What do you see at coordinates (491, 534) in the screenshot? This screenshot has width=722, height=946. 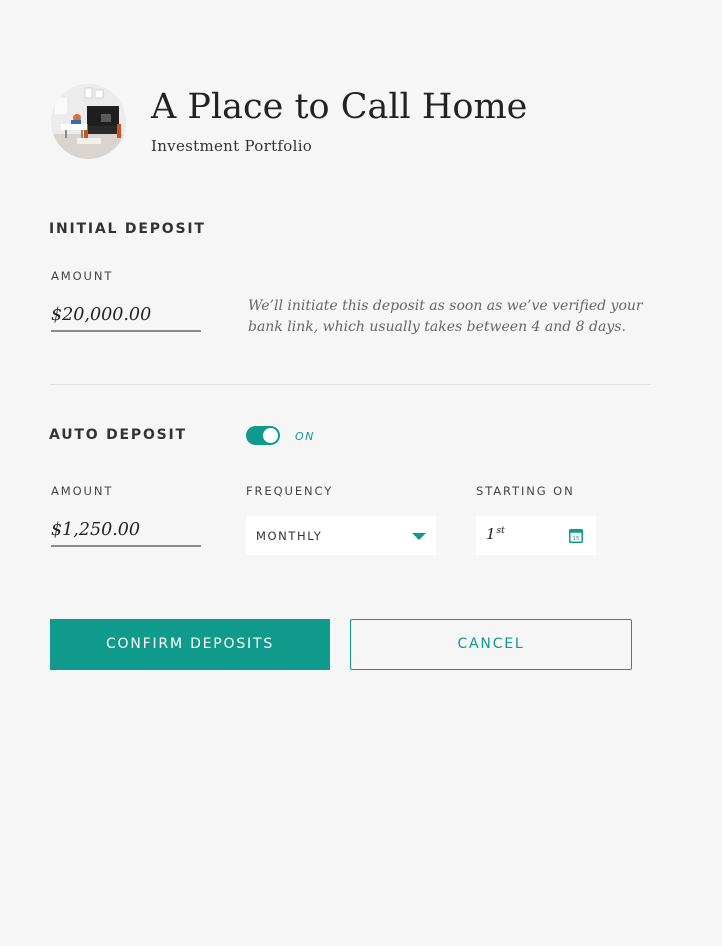 I see `starting-day: 1` at bounding box center [491, 534].